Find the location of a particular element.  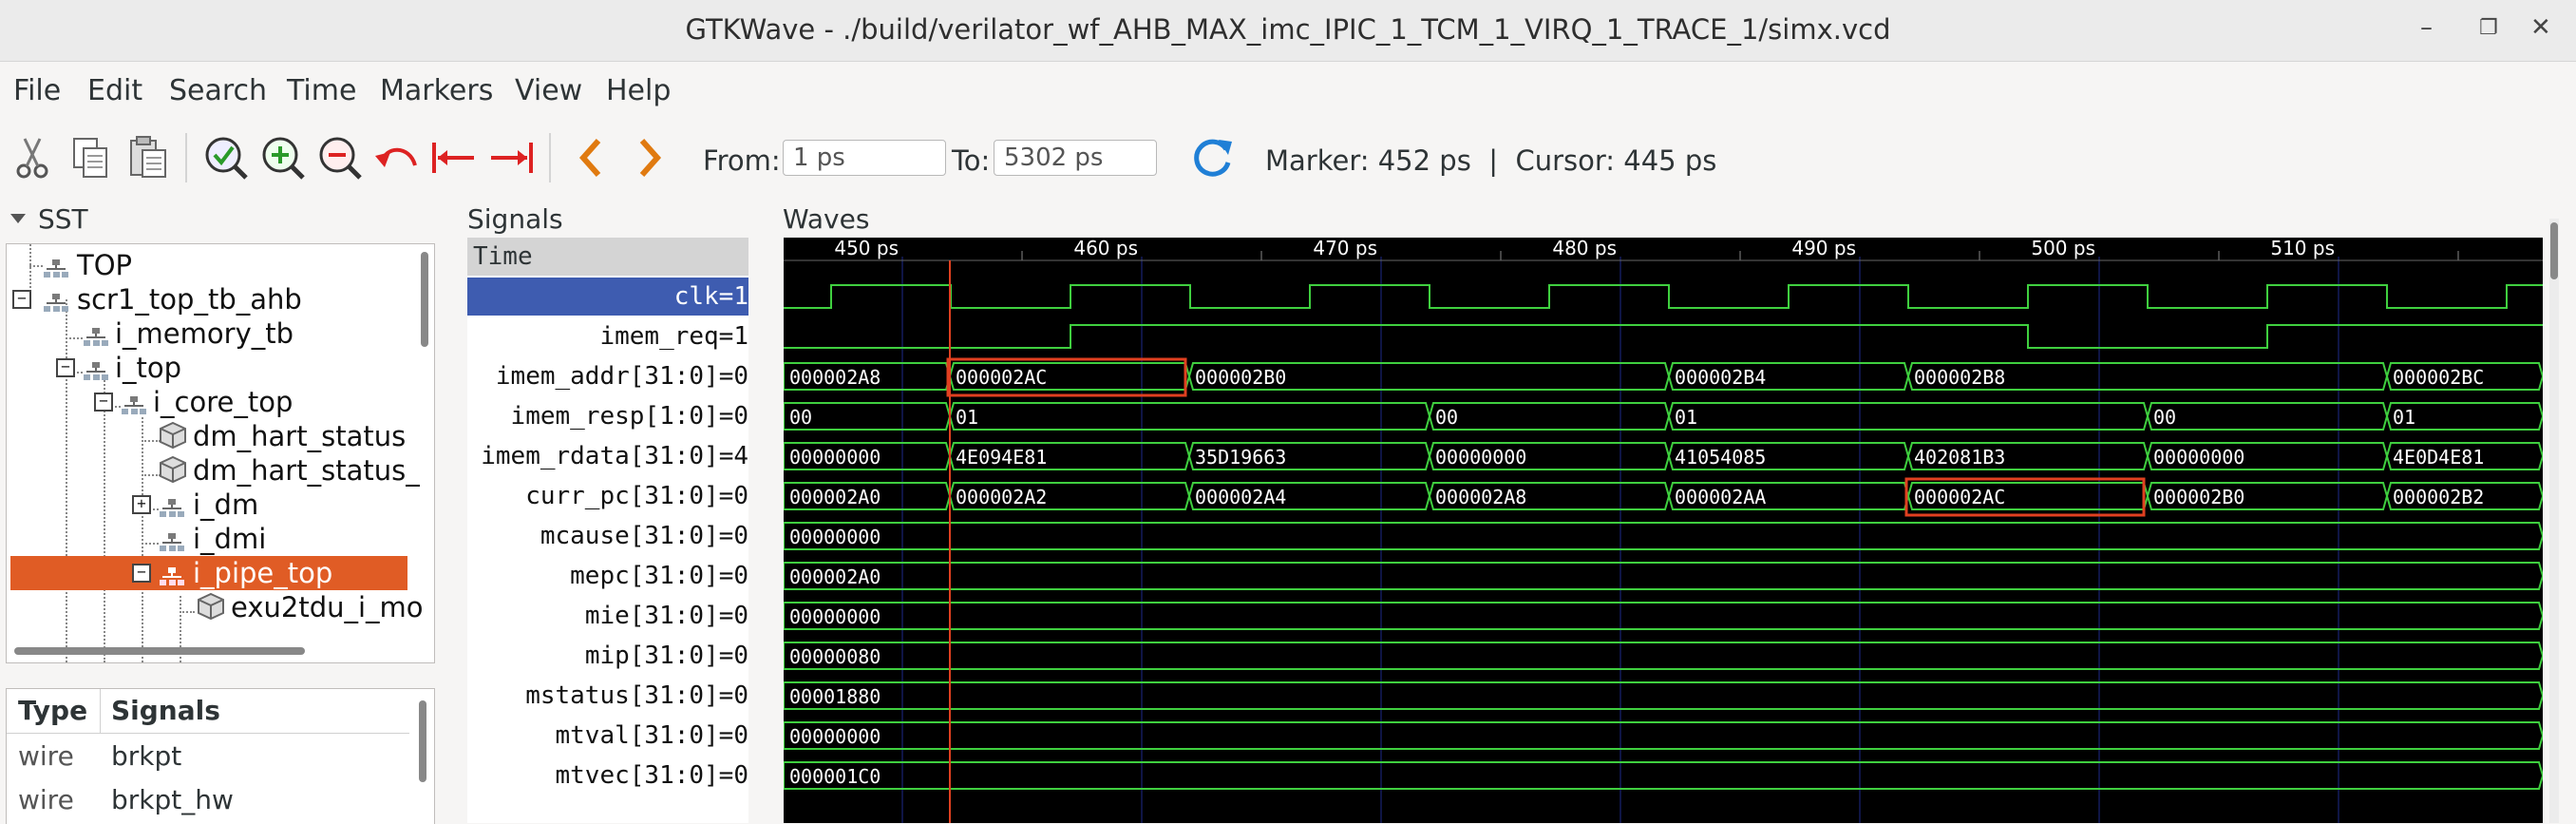

to-label: To: is located at coordinates (971, 160).